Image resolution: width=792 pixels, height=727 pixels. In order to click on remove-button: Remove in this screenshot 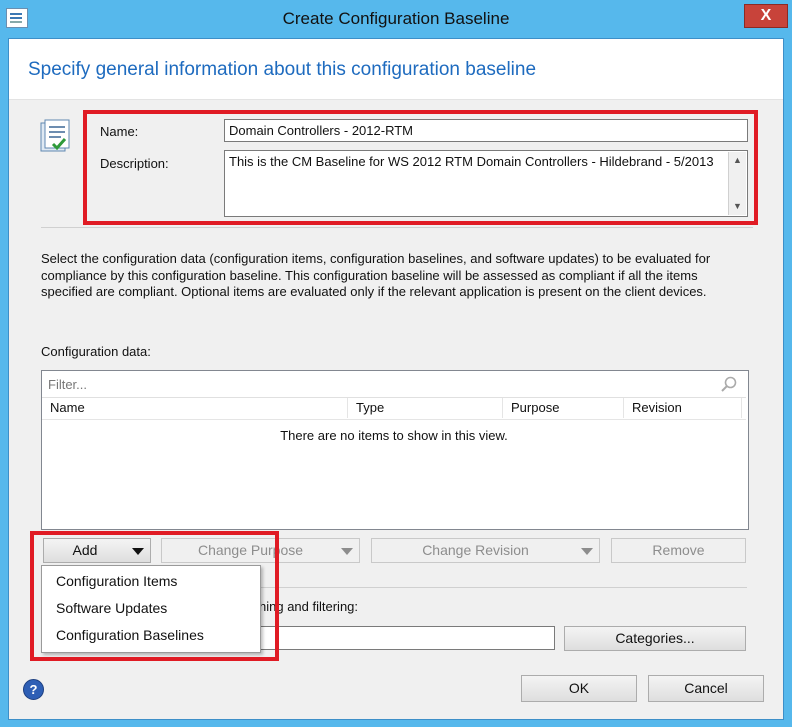, I will do `click(678, 550)`.